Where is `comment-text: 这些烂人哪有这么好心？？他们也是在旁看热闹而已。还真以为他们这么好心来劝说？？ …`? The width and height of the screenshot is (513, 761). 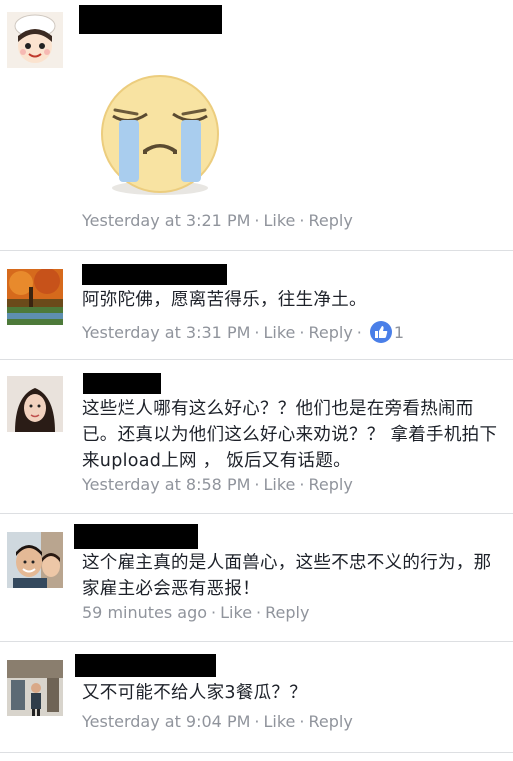 comment-text: 这些烂人哪有这么好心？？他们也是在旁看热闹而已。还真以为他们这么好心来劝说？？ … is located at coordinates (290, 435).